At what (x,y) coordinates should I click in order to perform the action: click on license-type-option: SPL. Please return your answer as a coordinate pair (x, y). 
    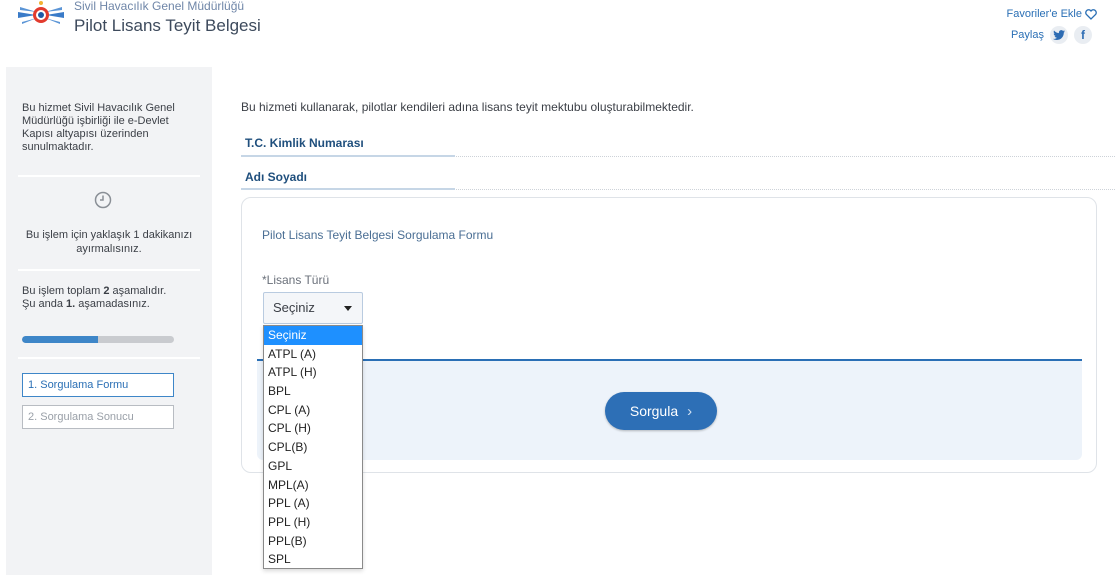
    Looking at the image, I should click on (313, 559).